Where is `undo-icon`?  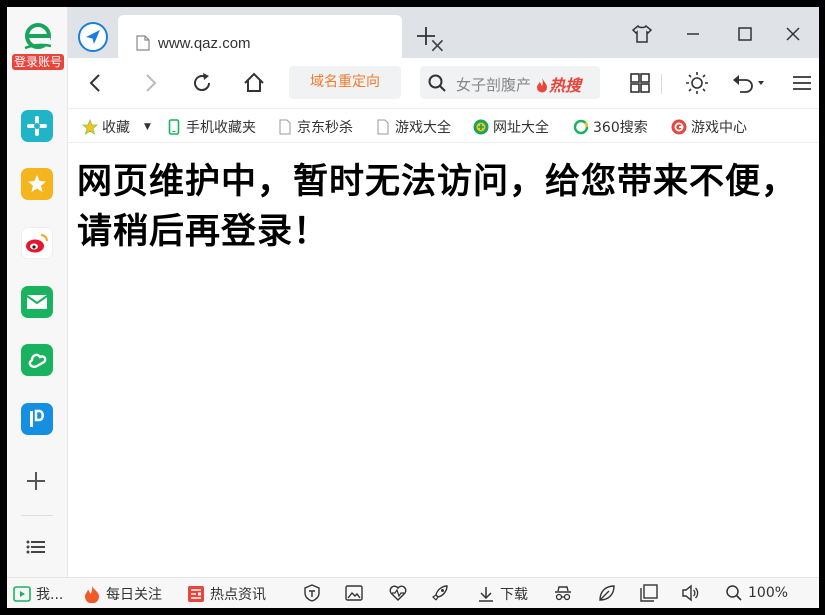 undo-icon is located at coordinates (748, 83).